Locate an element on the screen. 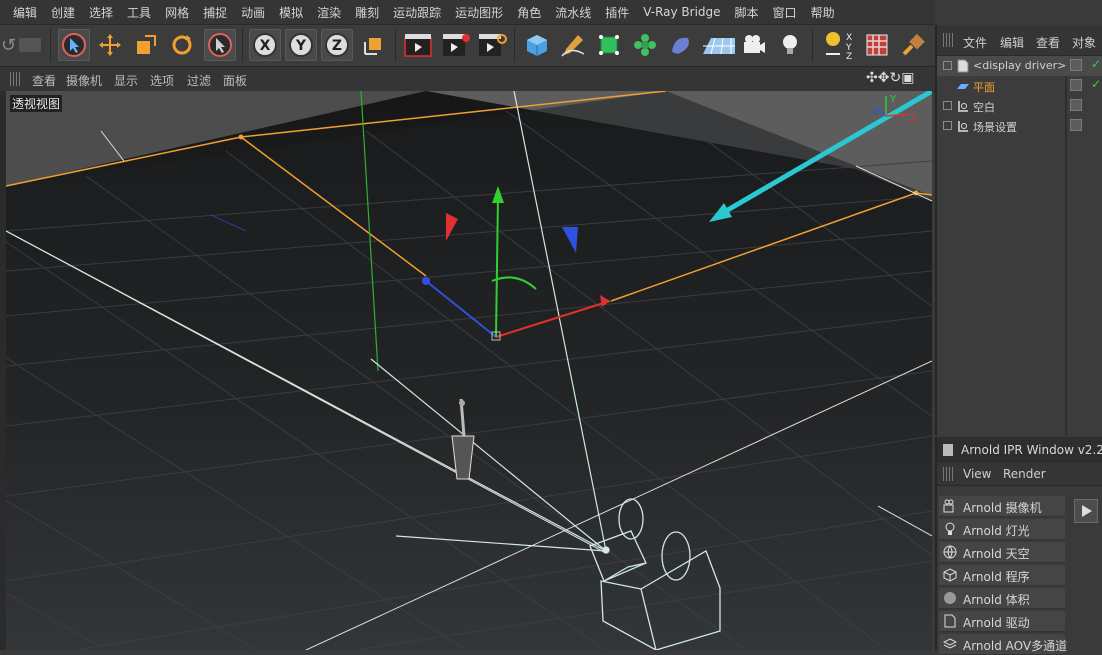 The width and height of the screenshot is (1102, 655). camera-icon is located at coordinates (754, 45).